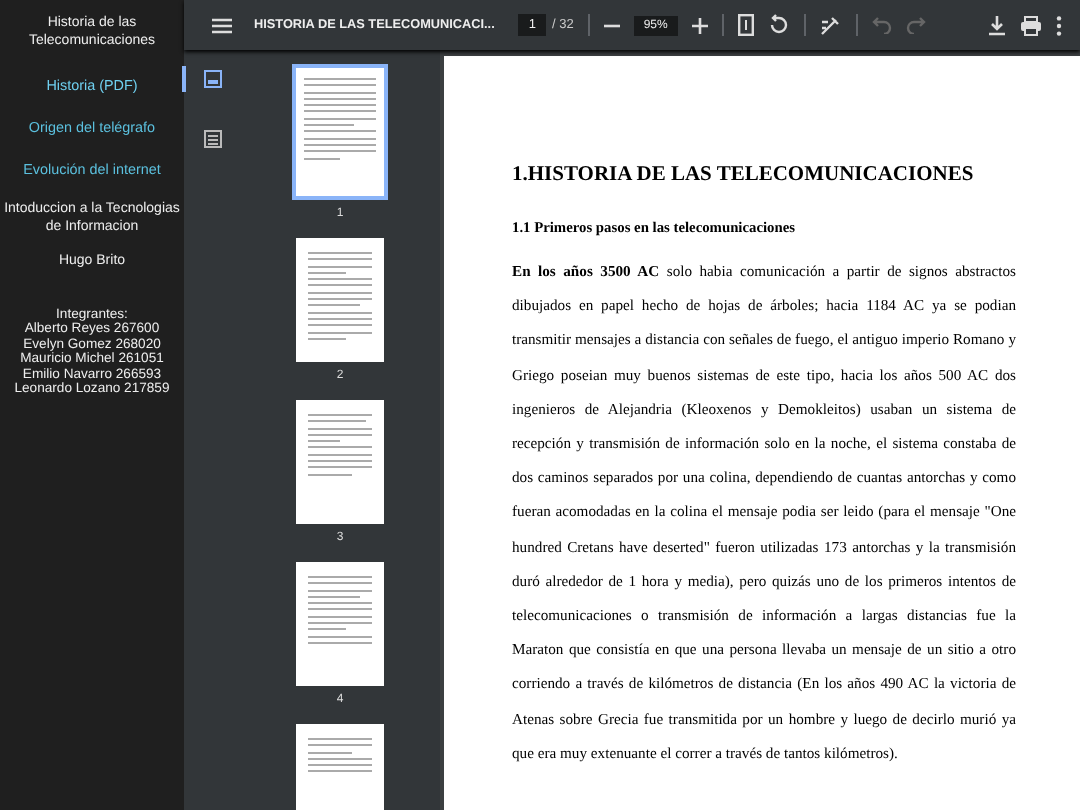  Describe the element at coordinates (699, 25) in the screenshot. I see `zoom-in-icon` at that location.